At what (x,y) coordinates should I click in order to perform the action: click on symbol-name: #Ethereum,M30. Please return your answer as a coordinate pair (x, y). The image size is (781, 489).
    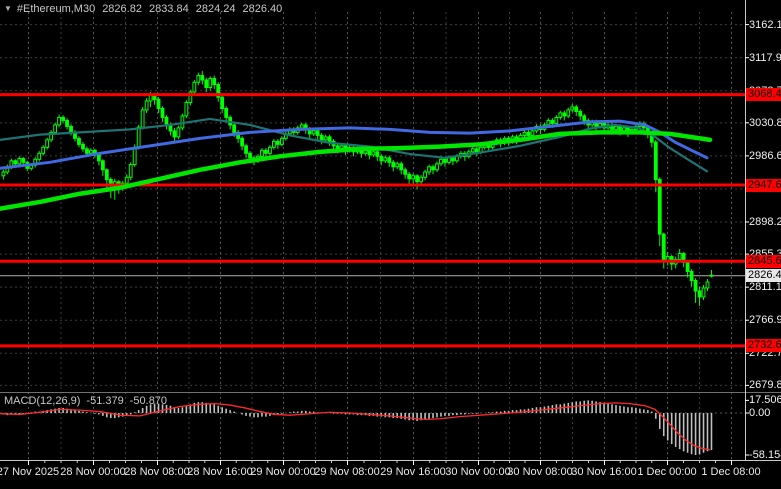
    Looking at the image, I should click on (56, 9).